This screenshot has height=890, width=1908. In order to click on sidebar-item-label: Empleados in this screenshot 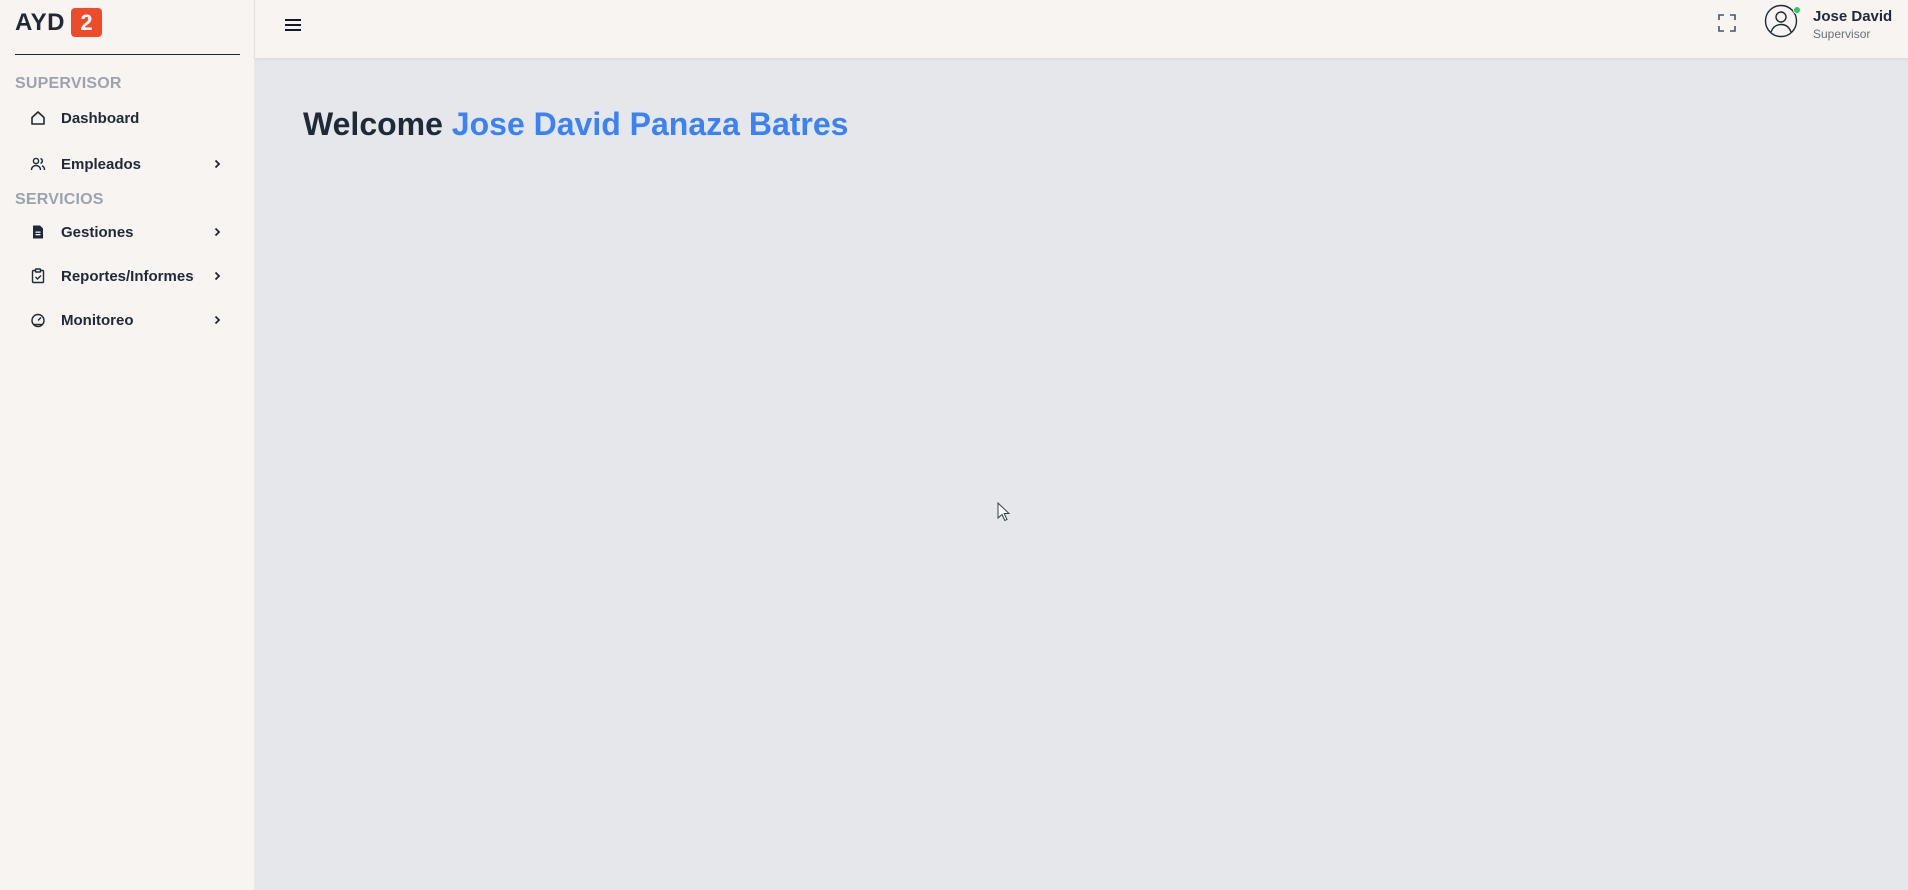, I will do `click(101, 164)`.